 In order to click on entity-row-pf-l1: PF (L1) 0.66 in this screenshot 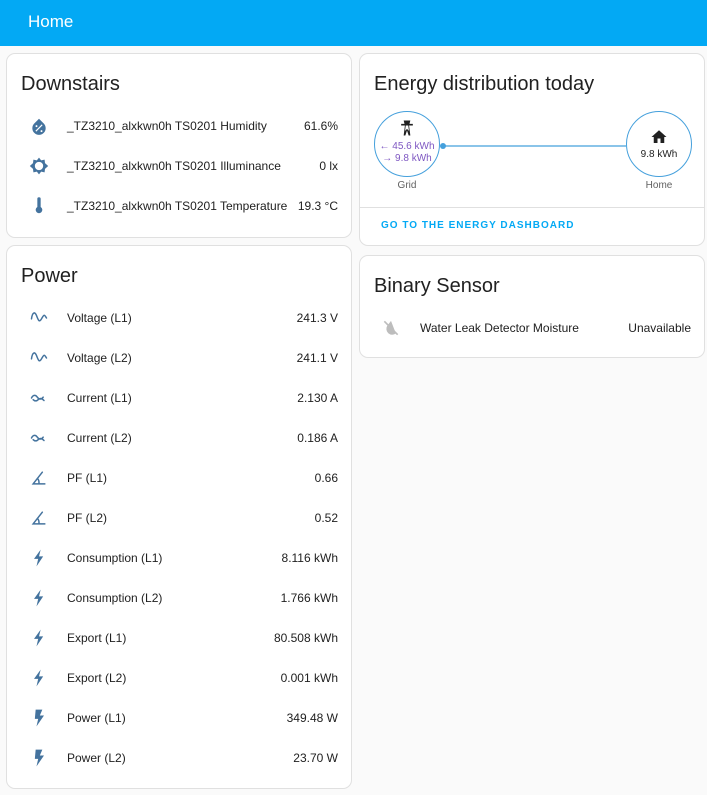, I will do `click(179, 478)`.